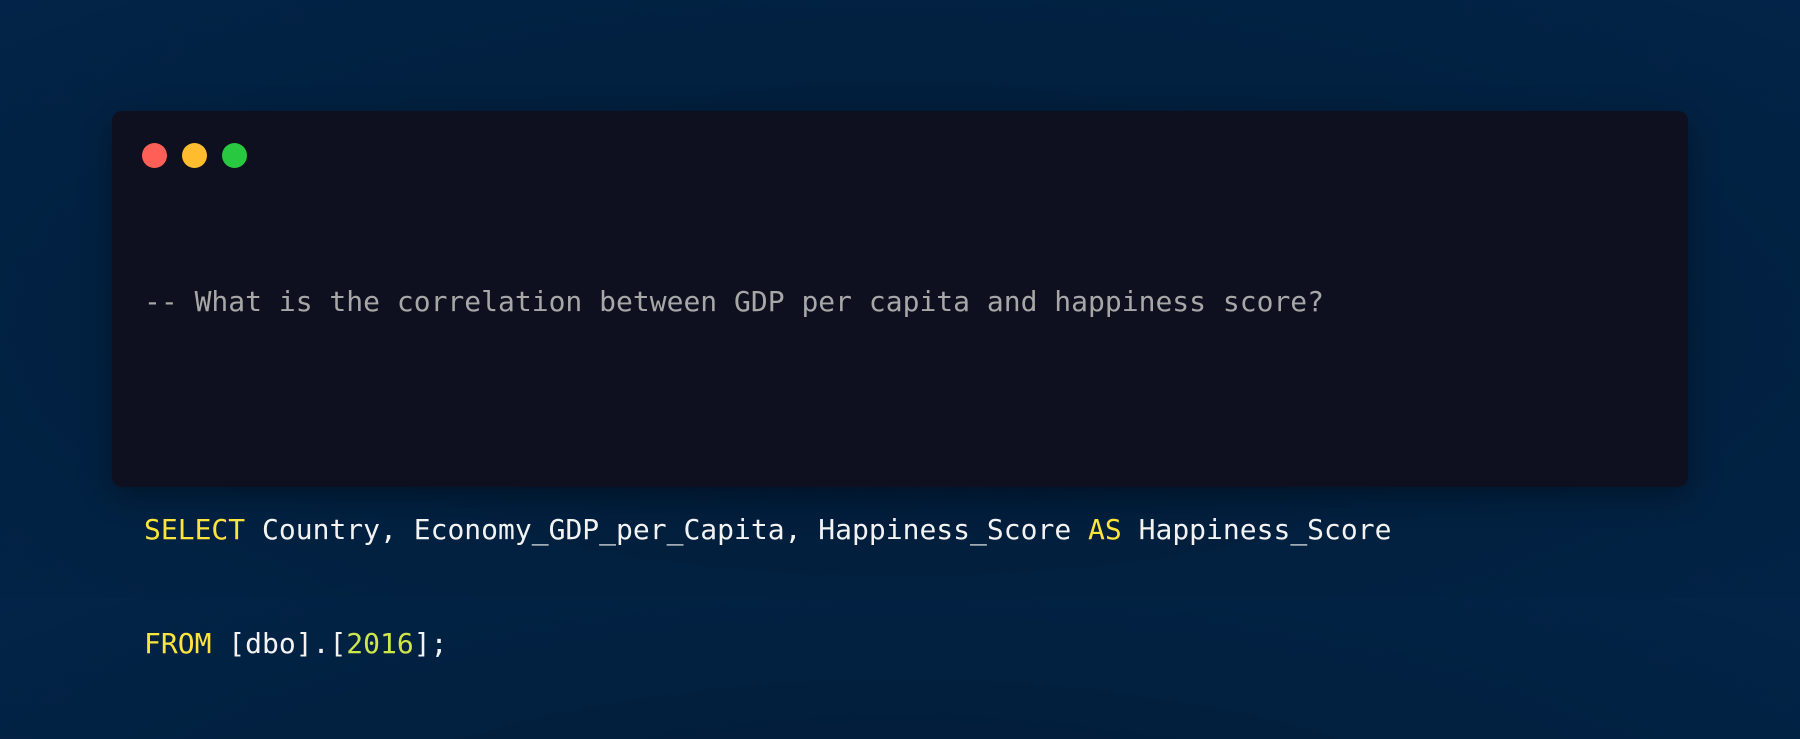 The image size is (1800, 739). Describe the element at coordinates (1256, 529) in the screenshot. I see `column-alias: Happiness_Score` at that location.